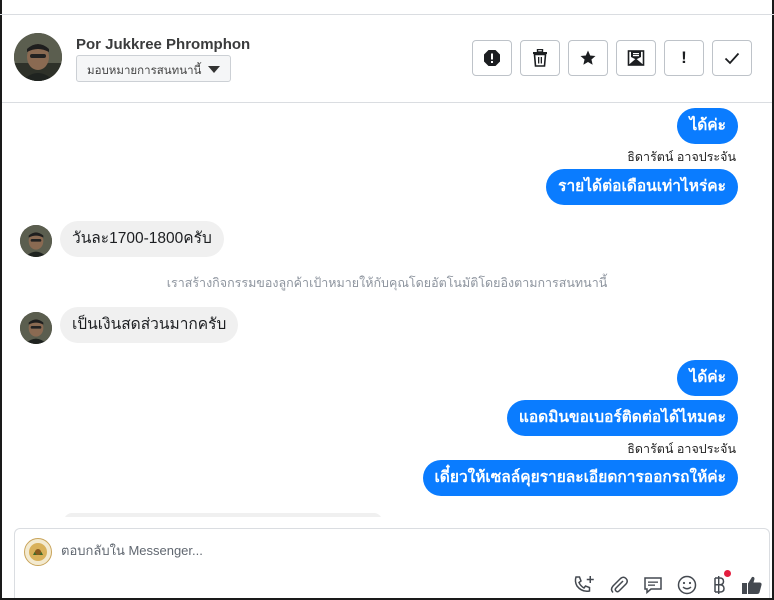 Image resolution: width=774 pixels, height=600 pixels. I want to click on done-icon, so click(732, 58).